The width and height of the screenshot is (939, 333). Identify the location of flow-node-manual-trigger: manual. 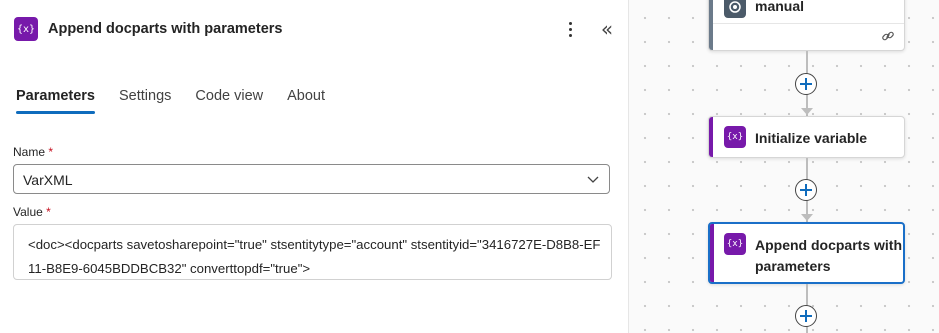
(806, 25).